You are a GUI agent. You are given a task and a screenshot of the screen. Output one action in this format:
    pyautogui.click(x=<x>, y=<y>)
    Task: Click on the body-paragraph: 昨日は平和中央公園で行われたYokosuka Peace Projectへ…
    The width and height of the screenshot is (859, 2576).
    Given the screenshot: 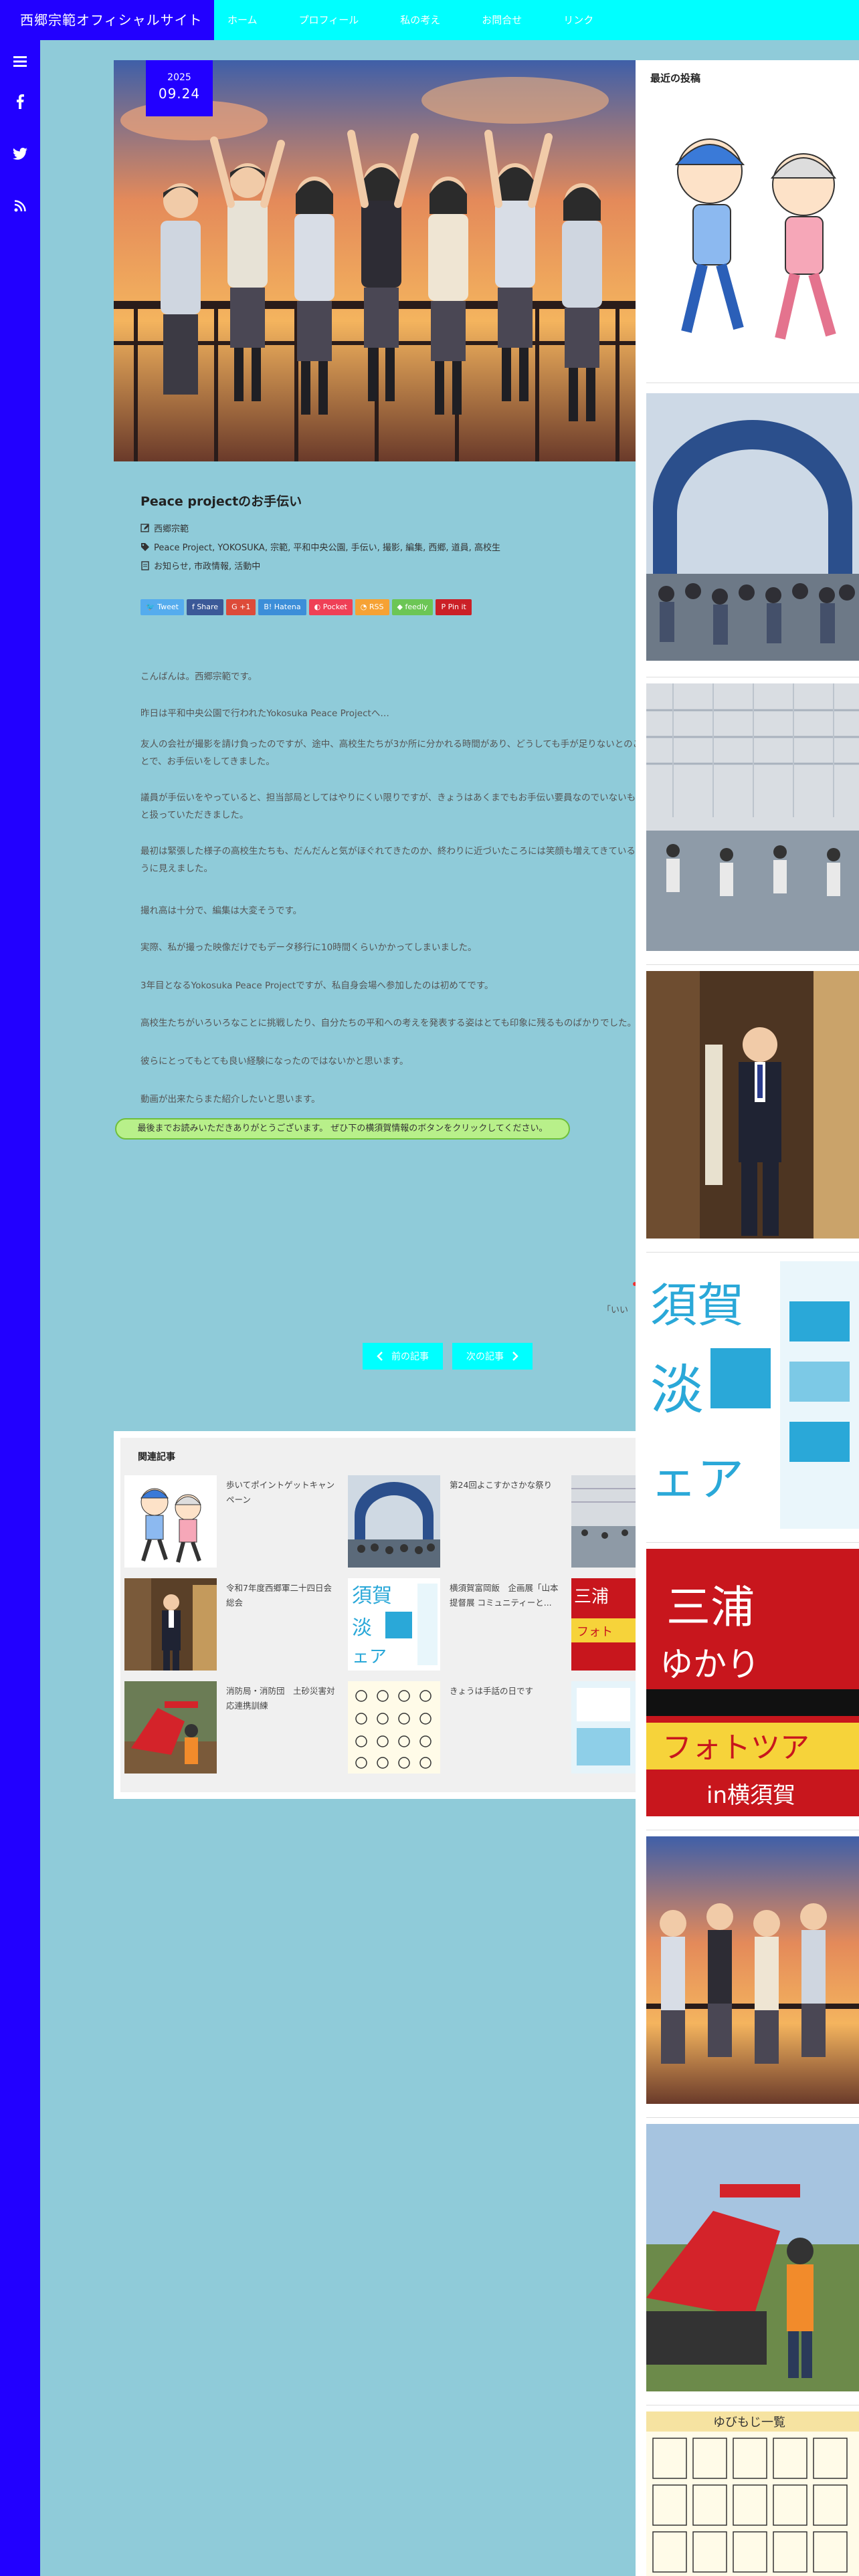 What is the action you would take?
    pyautogui.click(x=264, y=713)
    